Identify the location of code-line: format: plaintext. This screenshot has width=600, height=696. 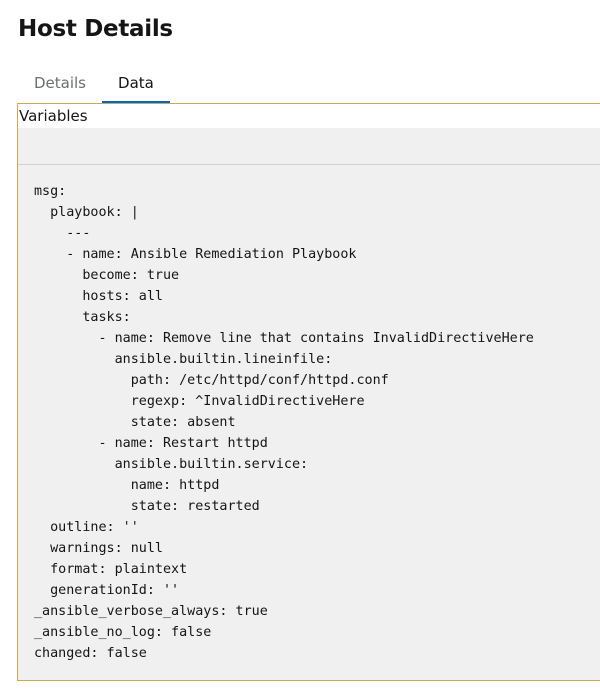
(111, 569).